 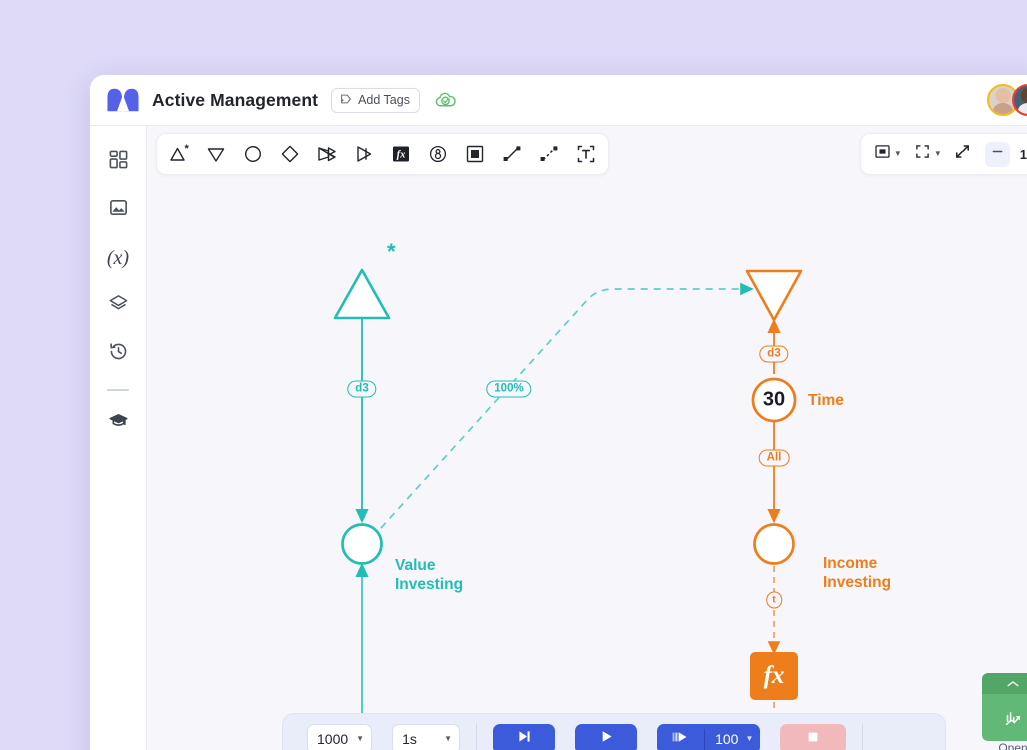 I want to click on play-group: Play, so click(x=606, y=737).